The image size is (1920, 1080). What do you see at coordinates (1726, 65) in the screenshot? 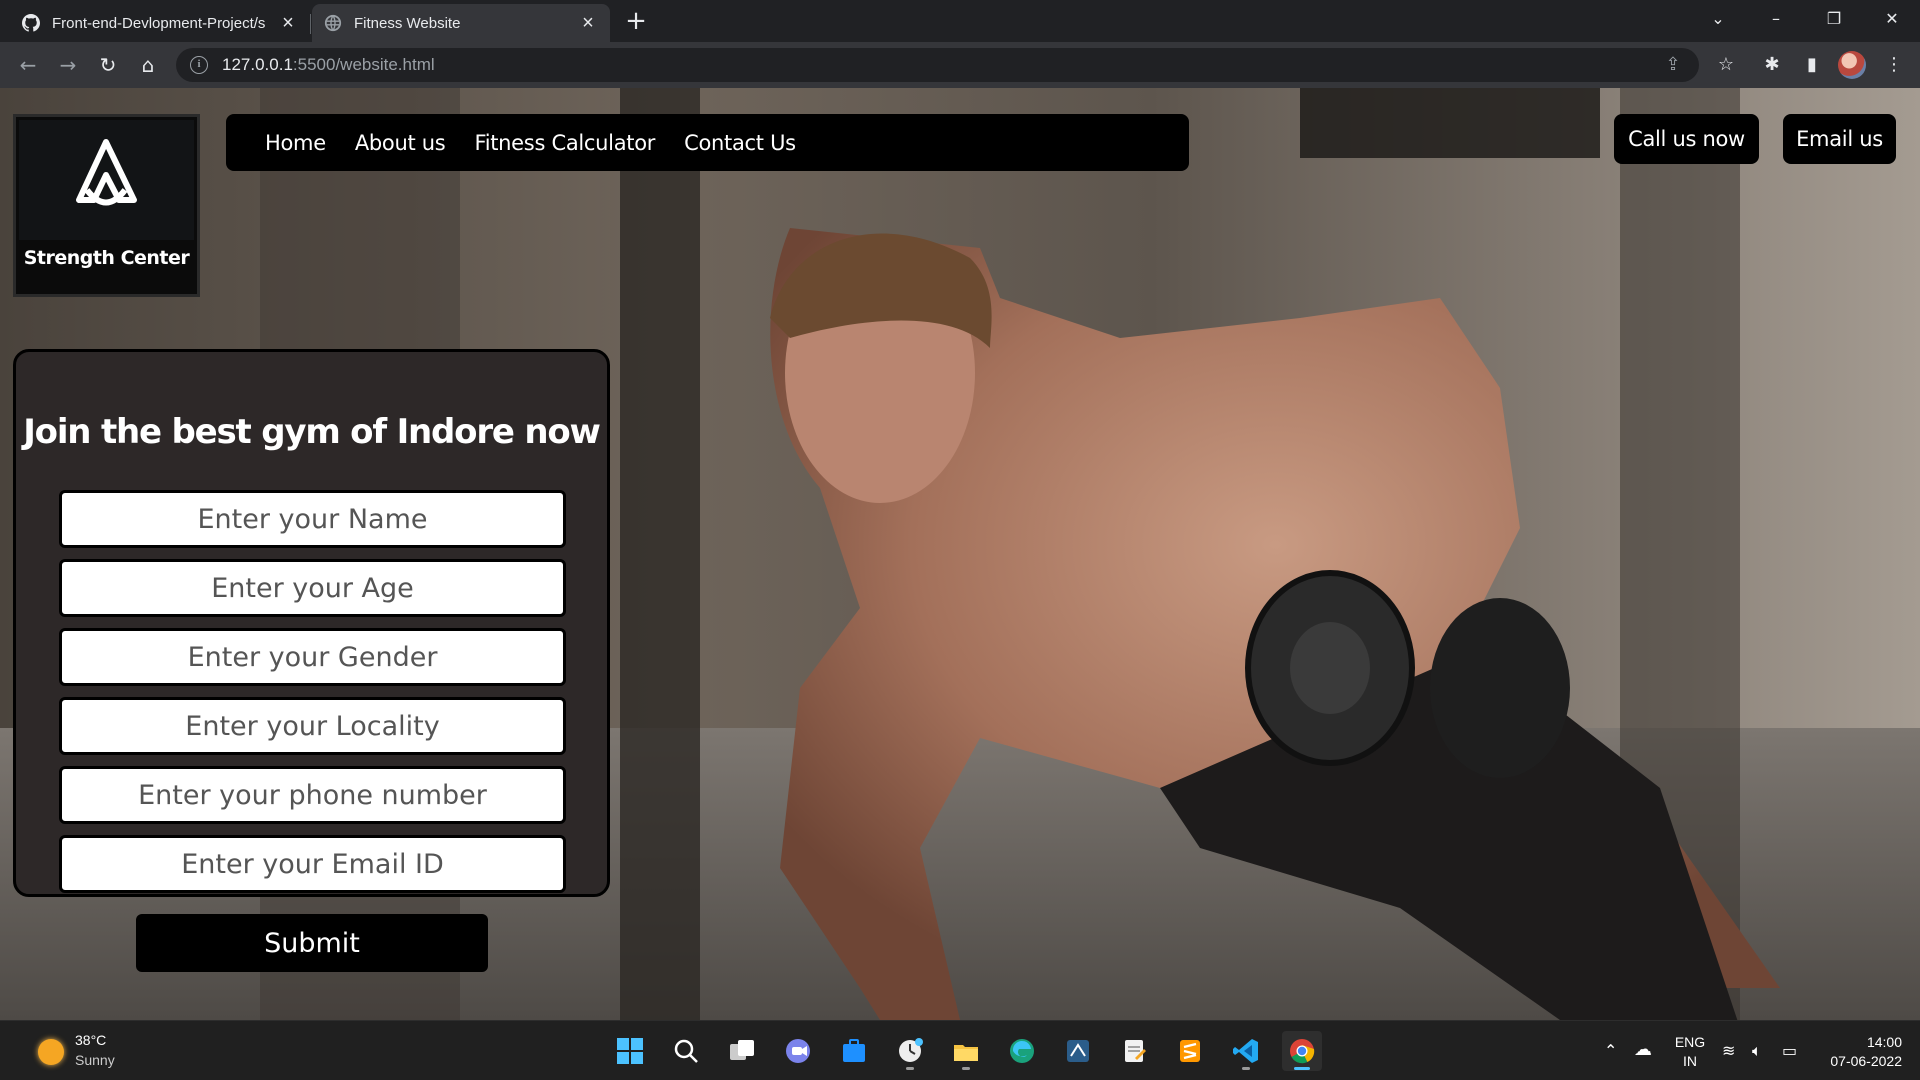
I see `bookmark-star-icon: ☆` at bounding box center [1726, 65].